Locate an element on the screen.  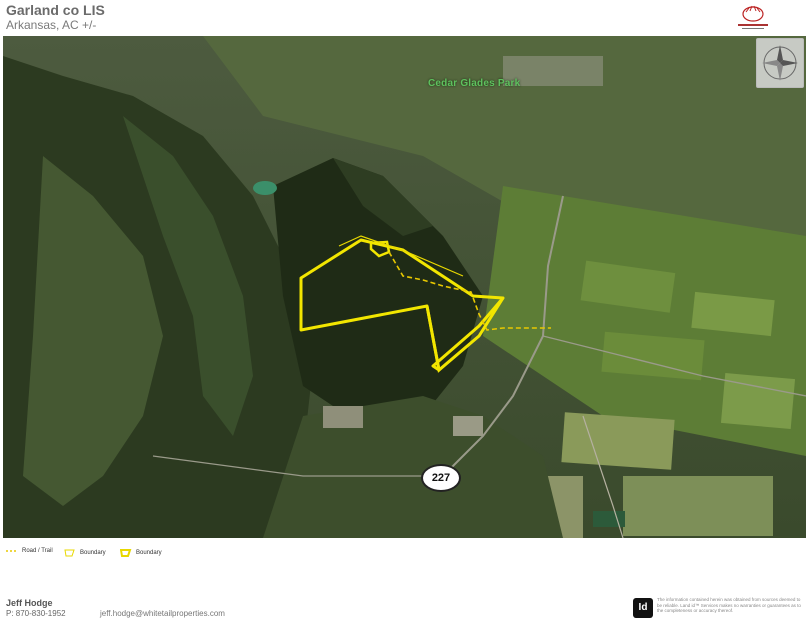
agent-name: Jeff Hodge is located at coordinates (29, 603).